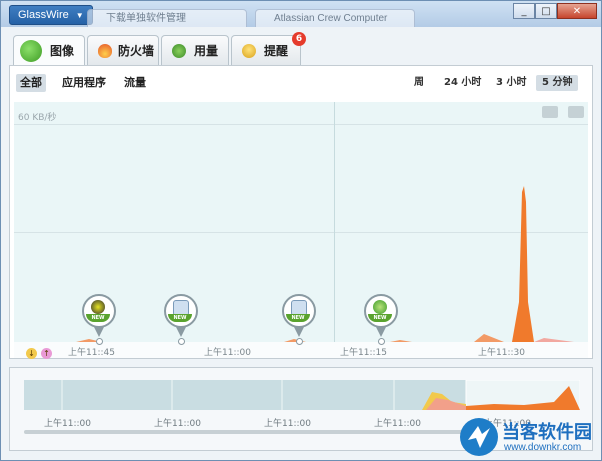  I want to click on minimize-icon: _, so click(524, 11).